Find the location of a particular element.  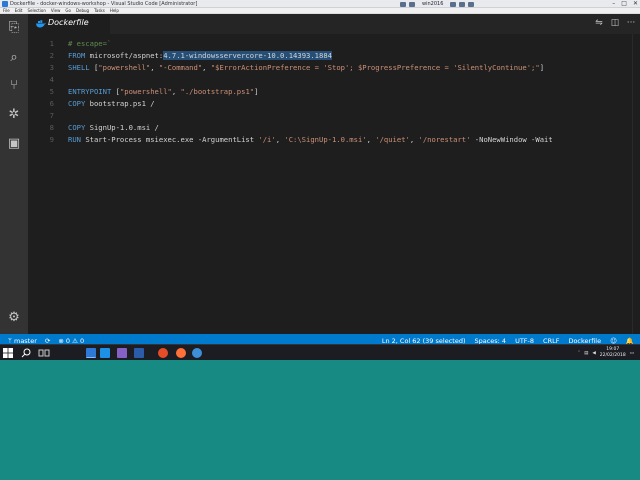

vscode-app-icon is located at coordinates (5, 4).